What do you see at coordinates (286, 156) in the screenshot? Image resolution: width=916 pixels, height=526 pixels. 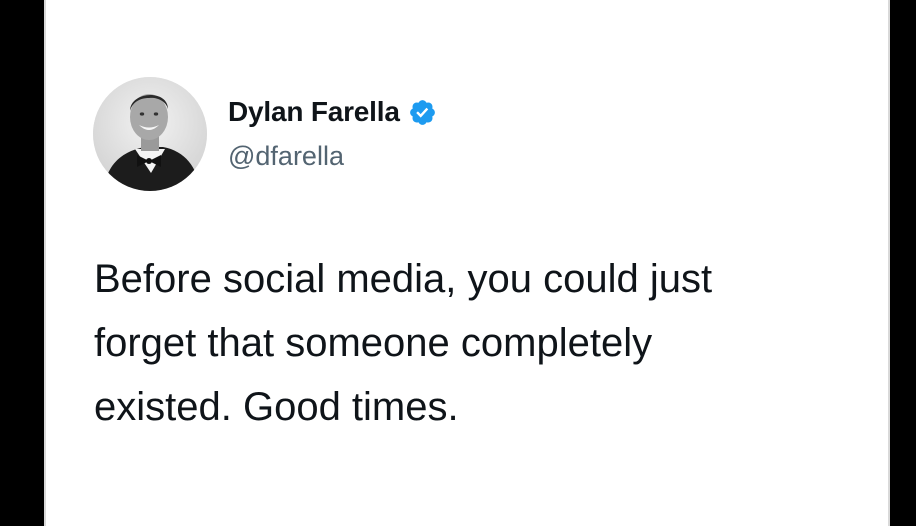 I see `author-handle: @dfarella` at bounding box center [286, 156].